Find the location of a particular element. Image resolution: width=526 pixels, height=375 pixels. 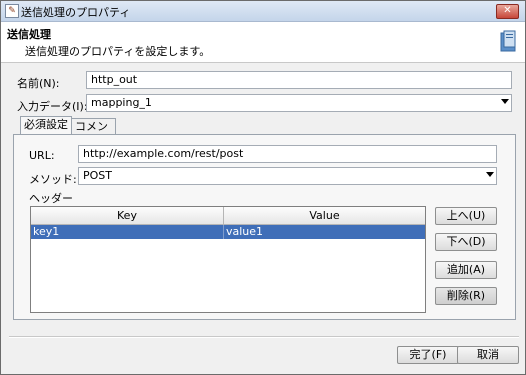

input-data-label: 入力データ(I): is located at coordinates (52, 106).